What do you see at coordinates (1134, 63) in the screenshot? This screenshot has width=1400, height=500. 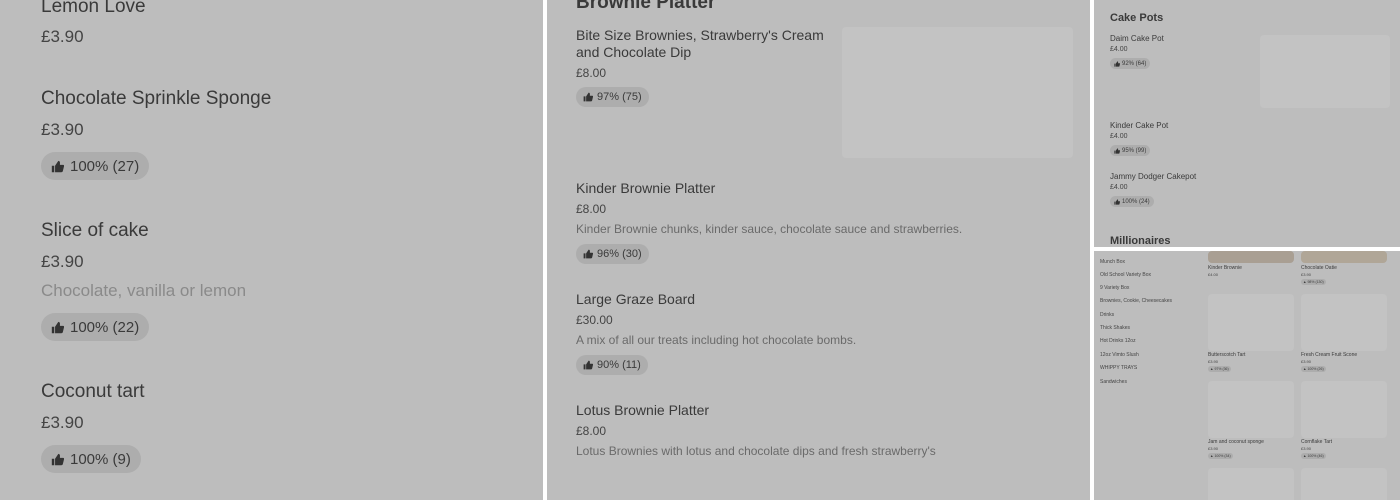 I see `rating-text: 92% (64)` at bounding box center [1134, 63].